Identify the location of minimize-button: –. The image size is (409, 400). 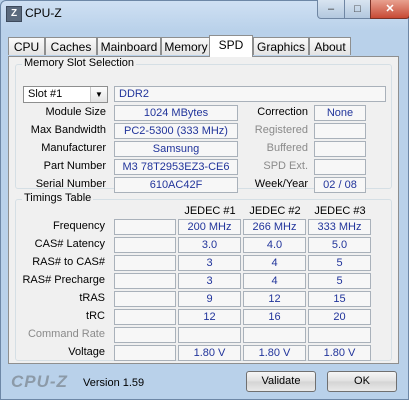
(331, 9).